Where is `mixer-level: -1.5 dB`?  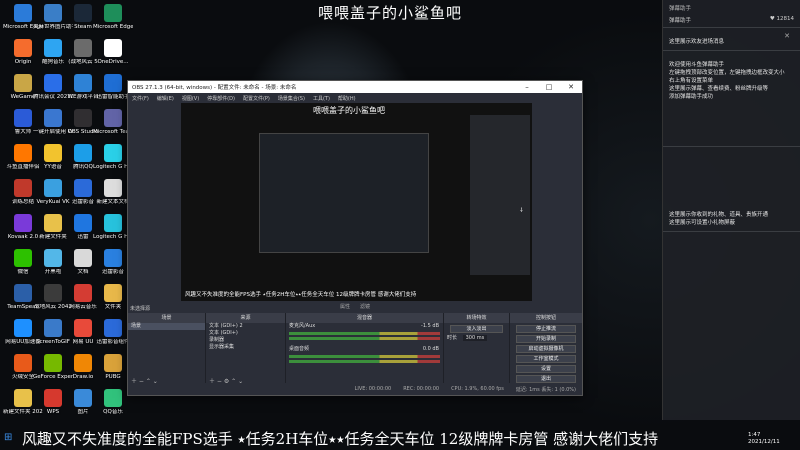
mixer-level: -1.5 dB is located at coordinates (430, 326).